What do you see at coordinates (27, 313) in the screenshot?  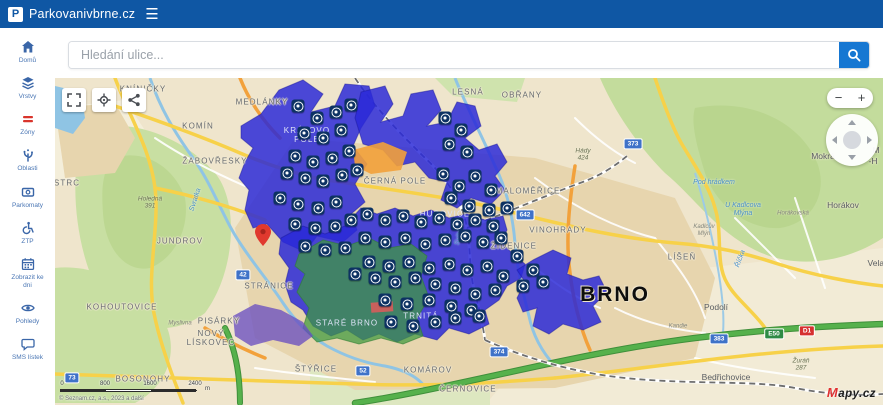 I see `sidebar-item-pohledy: Pohledy` at bounding box center [27, 313].